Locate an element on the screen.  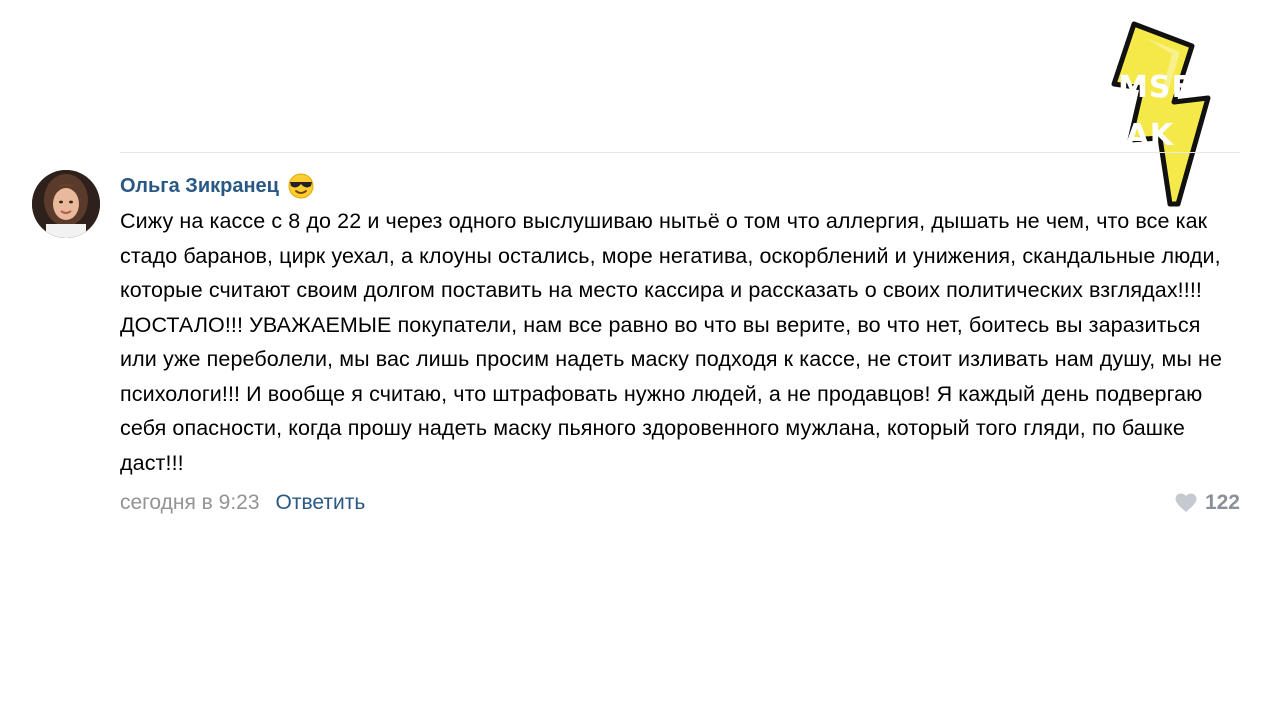
avatar is located at coordinates (66, 204).